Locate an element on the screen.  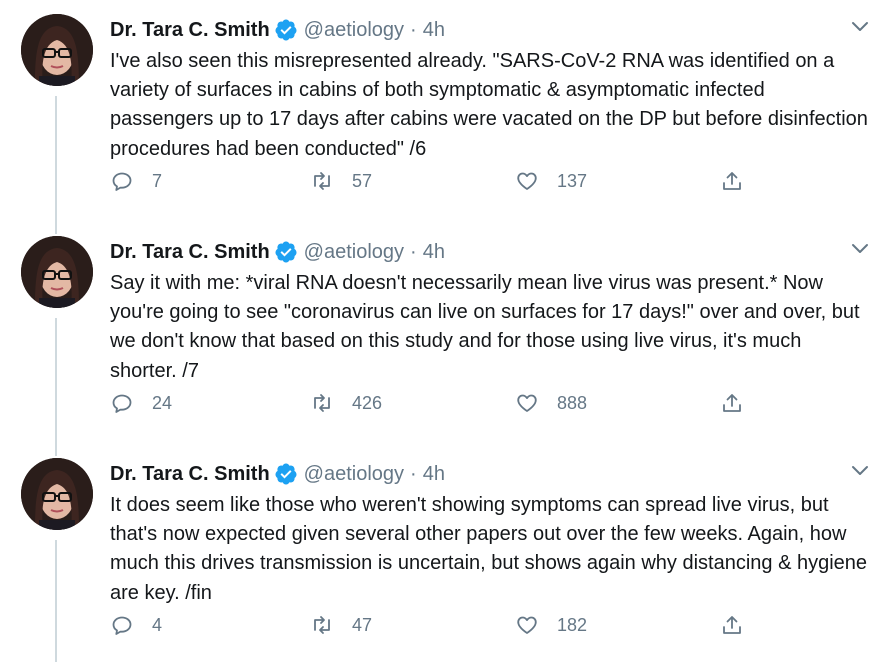
action-bar: 4 47 182 is located at coordinates (435, 625).